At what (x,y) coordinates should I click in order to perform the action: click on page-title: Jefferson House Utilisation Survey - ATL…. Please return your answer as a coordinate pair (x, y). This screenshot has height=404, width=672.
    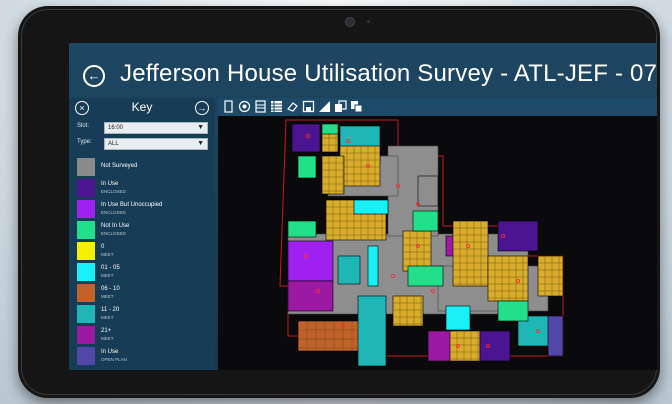
    Looking at the image, I should click on (388, 73).